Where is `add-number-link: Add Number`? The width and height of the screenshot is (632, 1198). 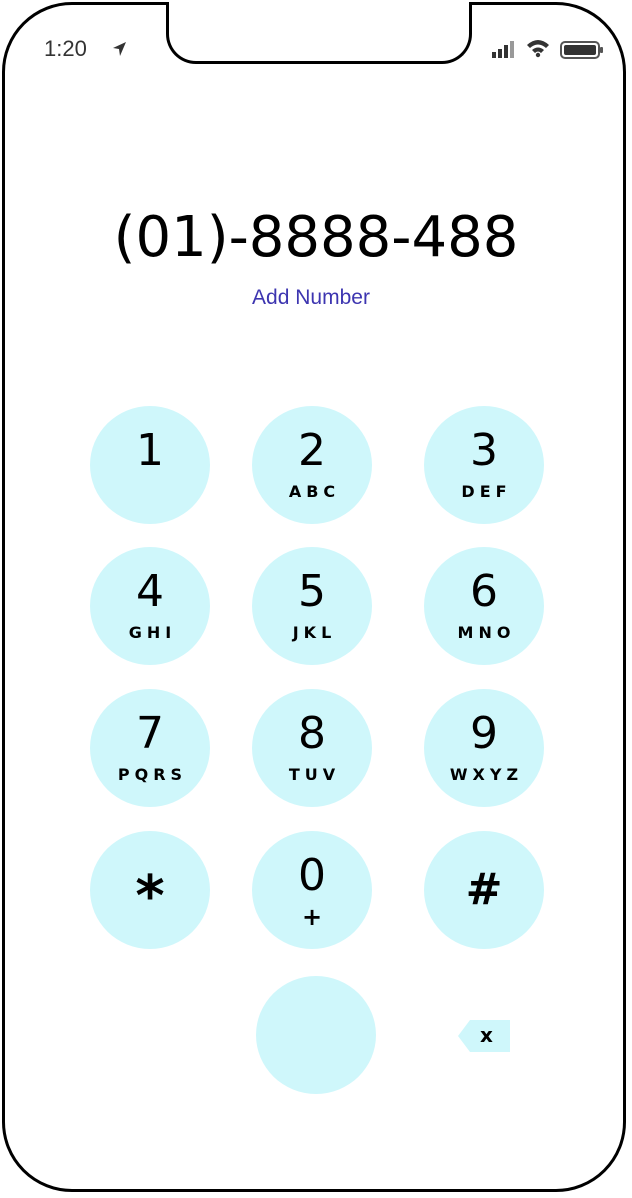 add-number-link: Add Number is located at coordinates (311, 298).